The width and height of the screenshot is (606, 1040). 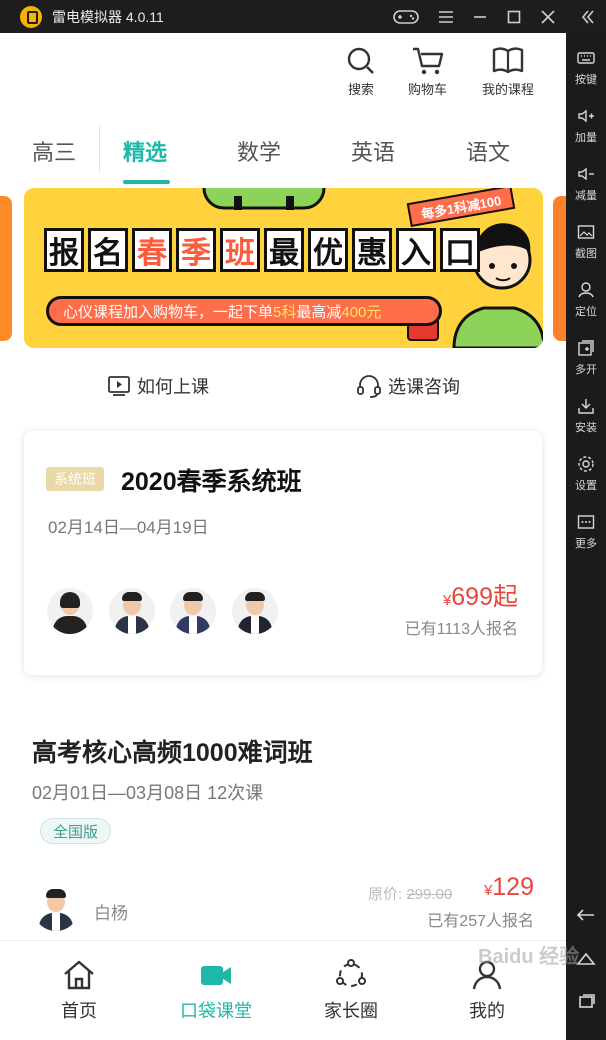 What do you see at coordinates (586, 406) in the screenshot?
I see `install-icon` at bounding box center [586, 406].